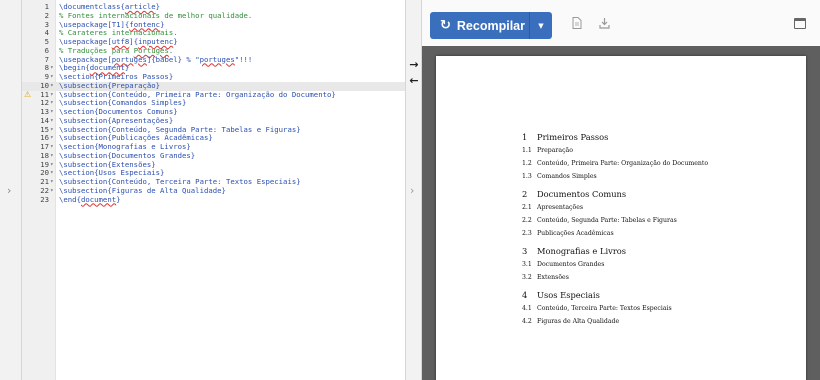  Describe the element at coordinates (527, 163) in the screenshot. I see `subsection-number: 1.2` at that location.